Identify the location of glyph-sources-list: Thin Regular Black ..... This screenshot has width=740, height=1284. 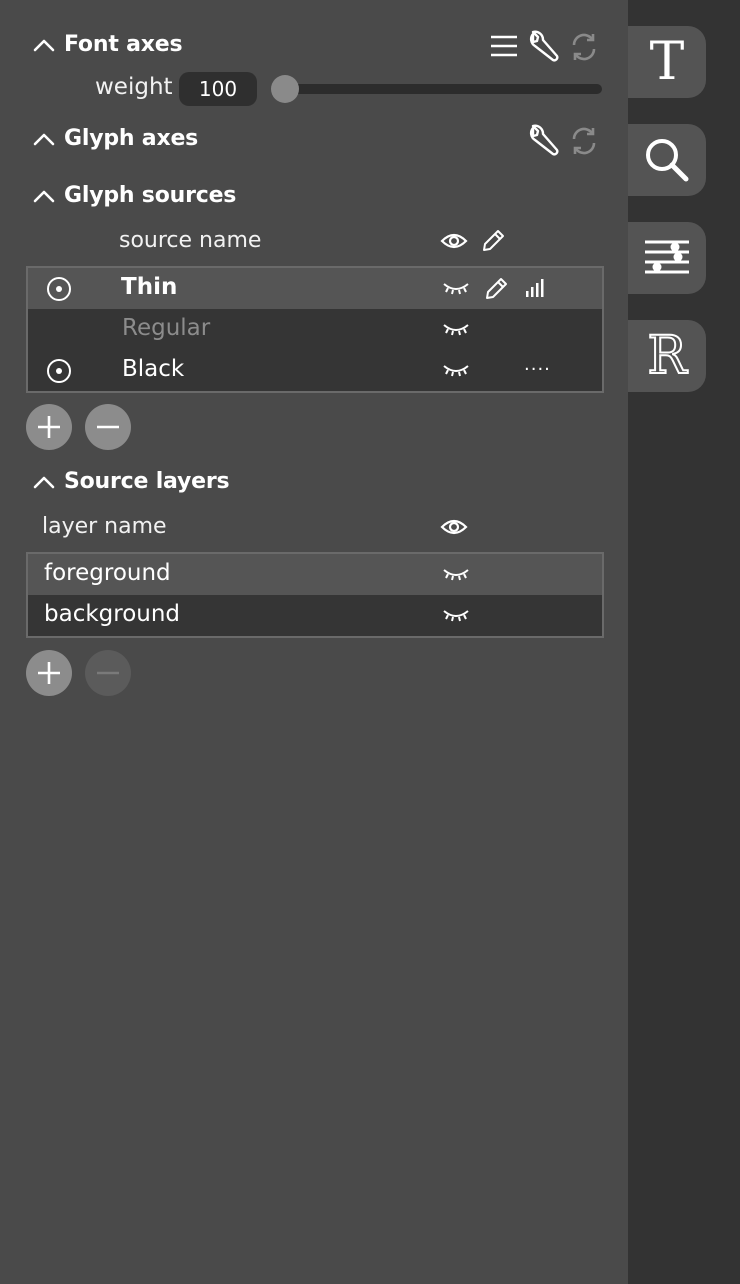
(315, 329).